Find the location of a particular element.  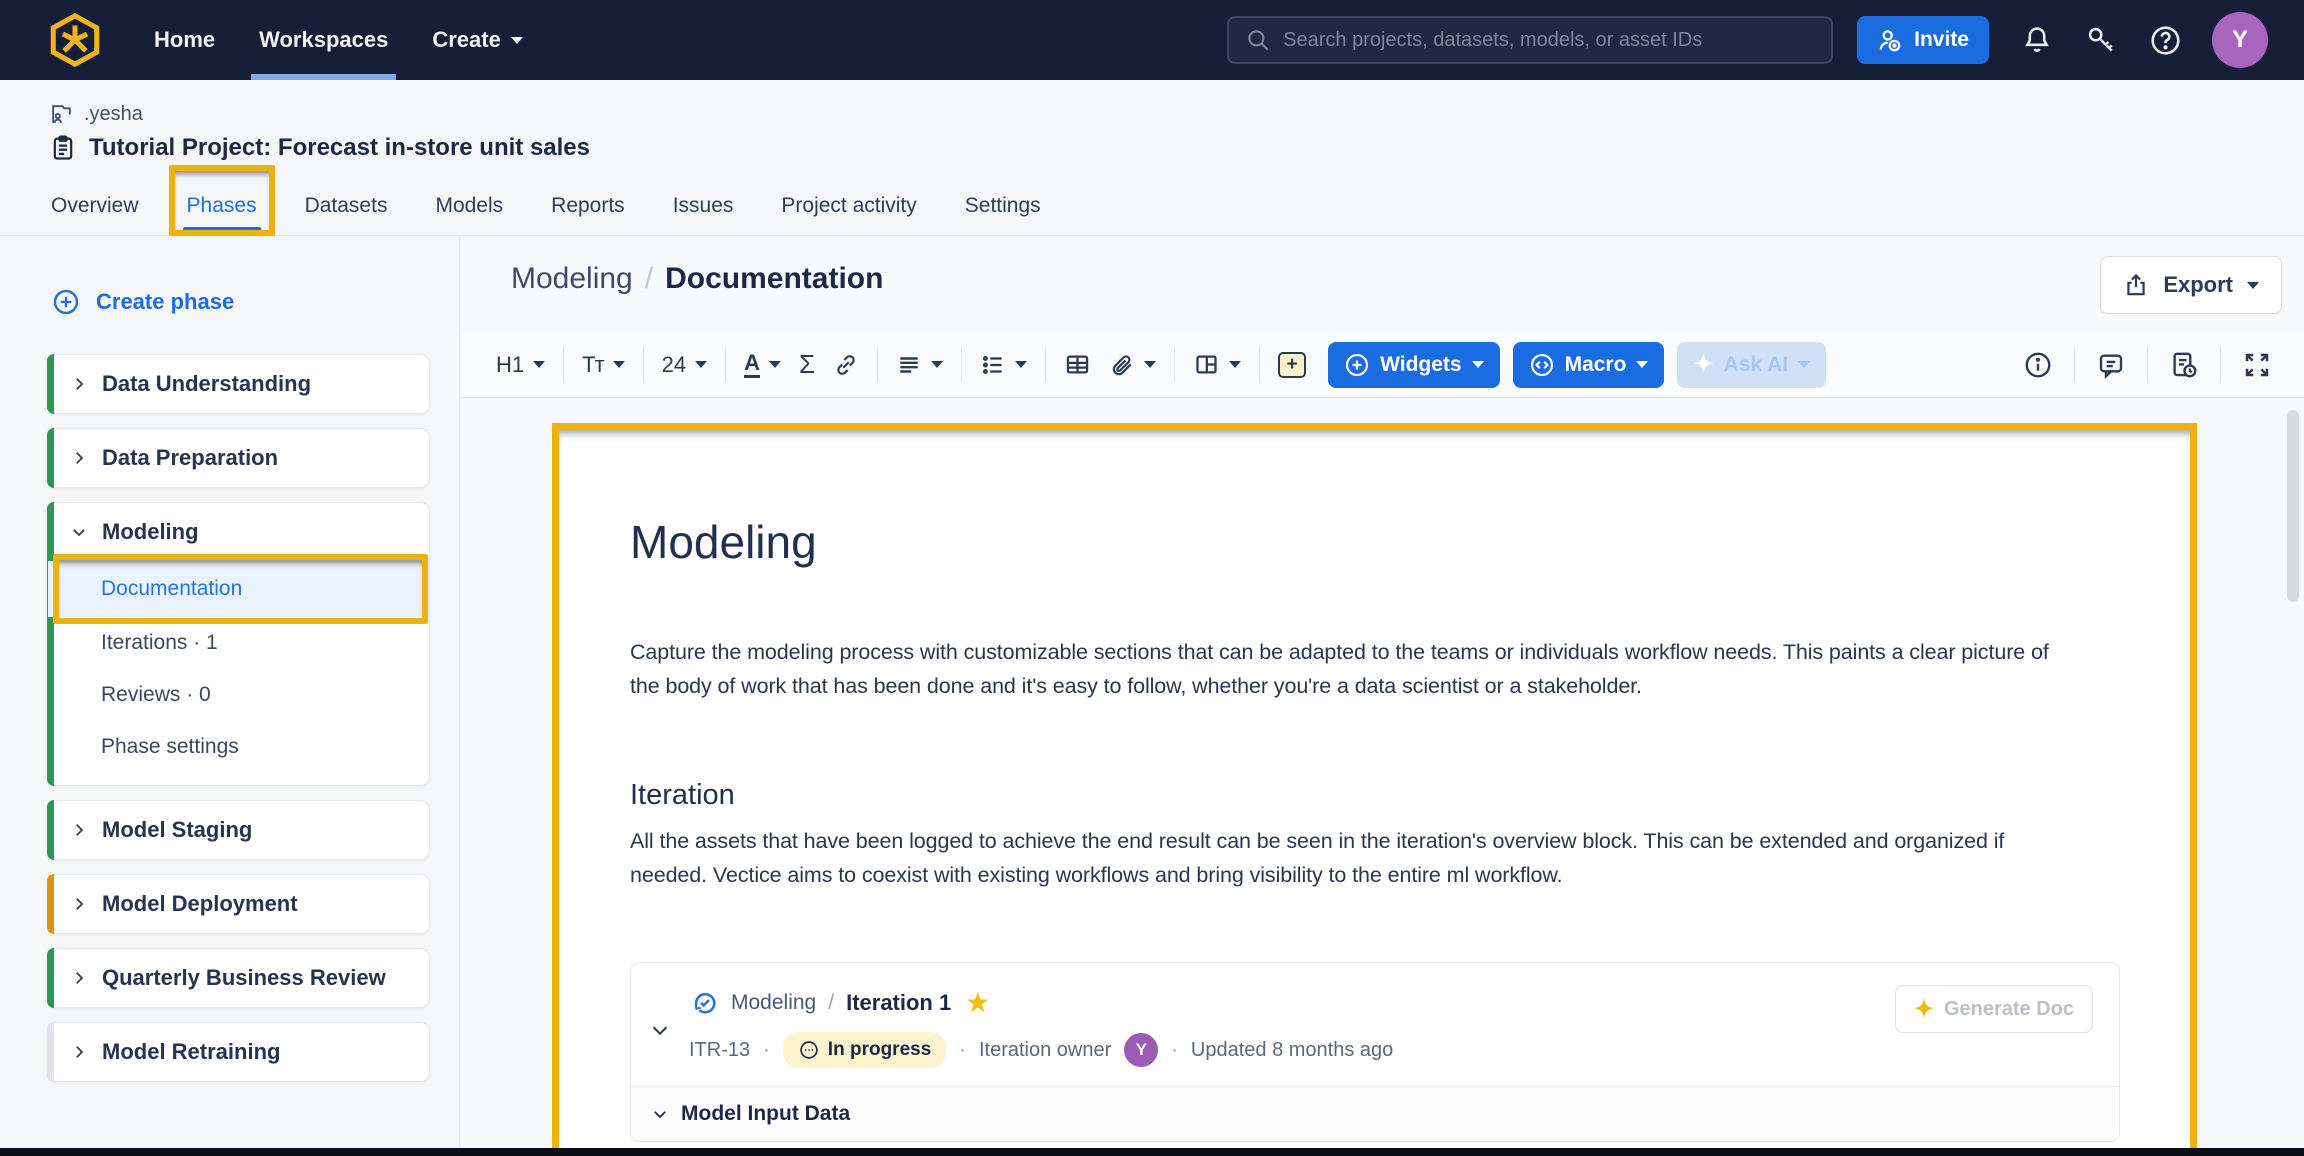

plus-glyph: + is located at coordinates (1292, 364).